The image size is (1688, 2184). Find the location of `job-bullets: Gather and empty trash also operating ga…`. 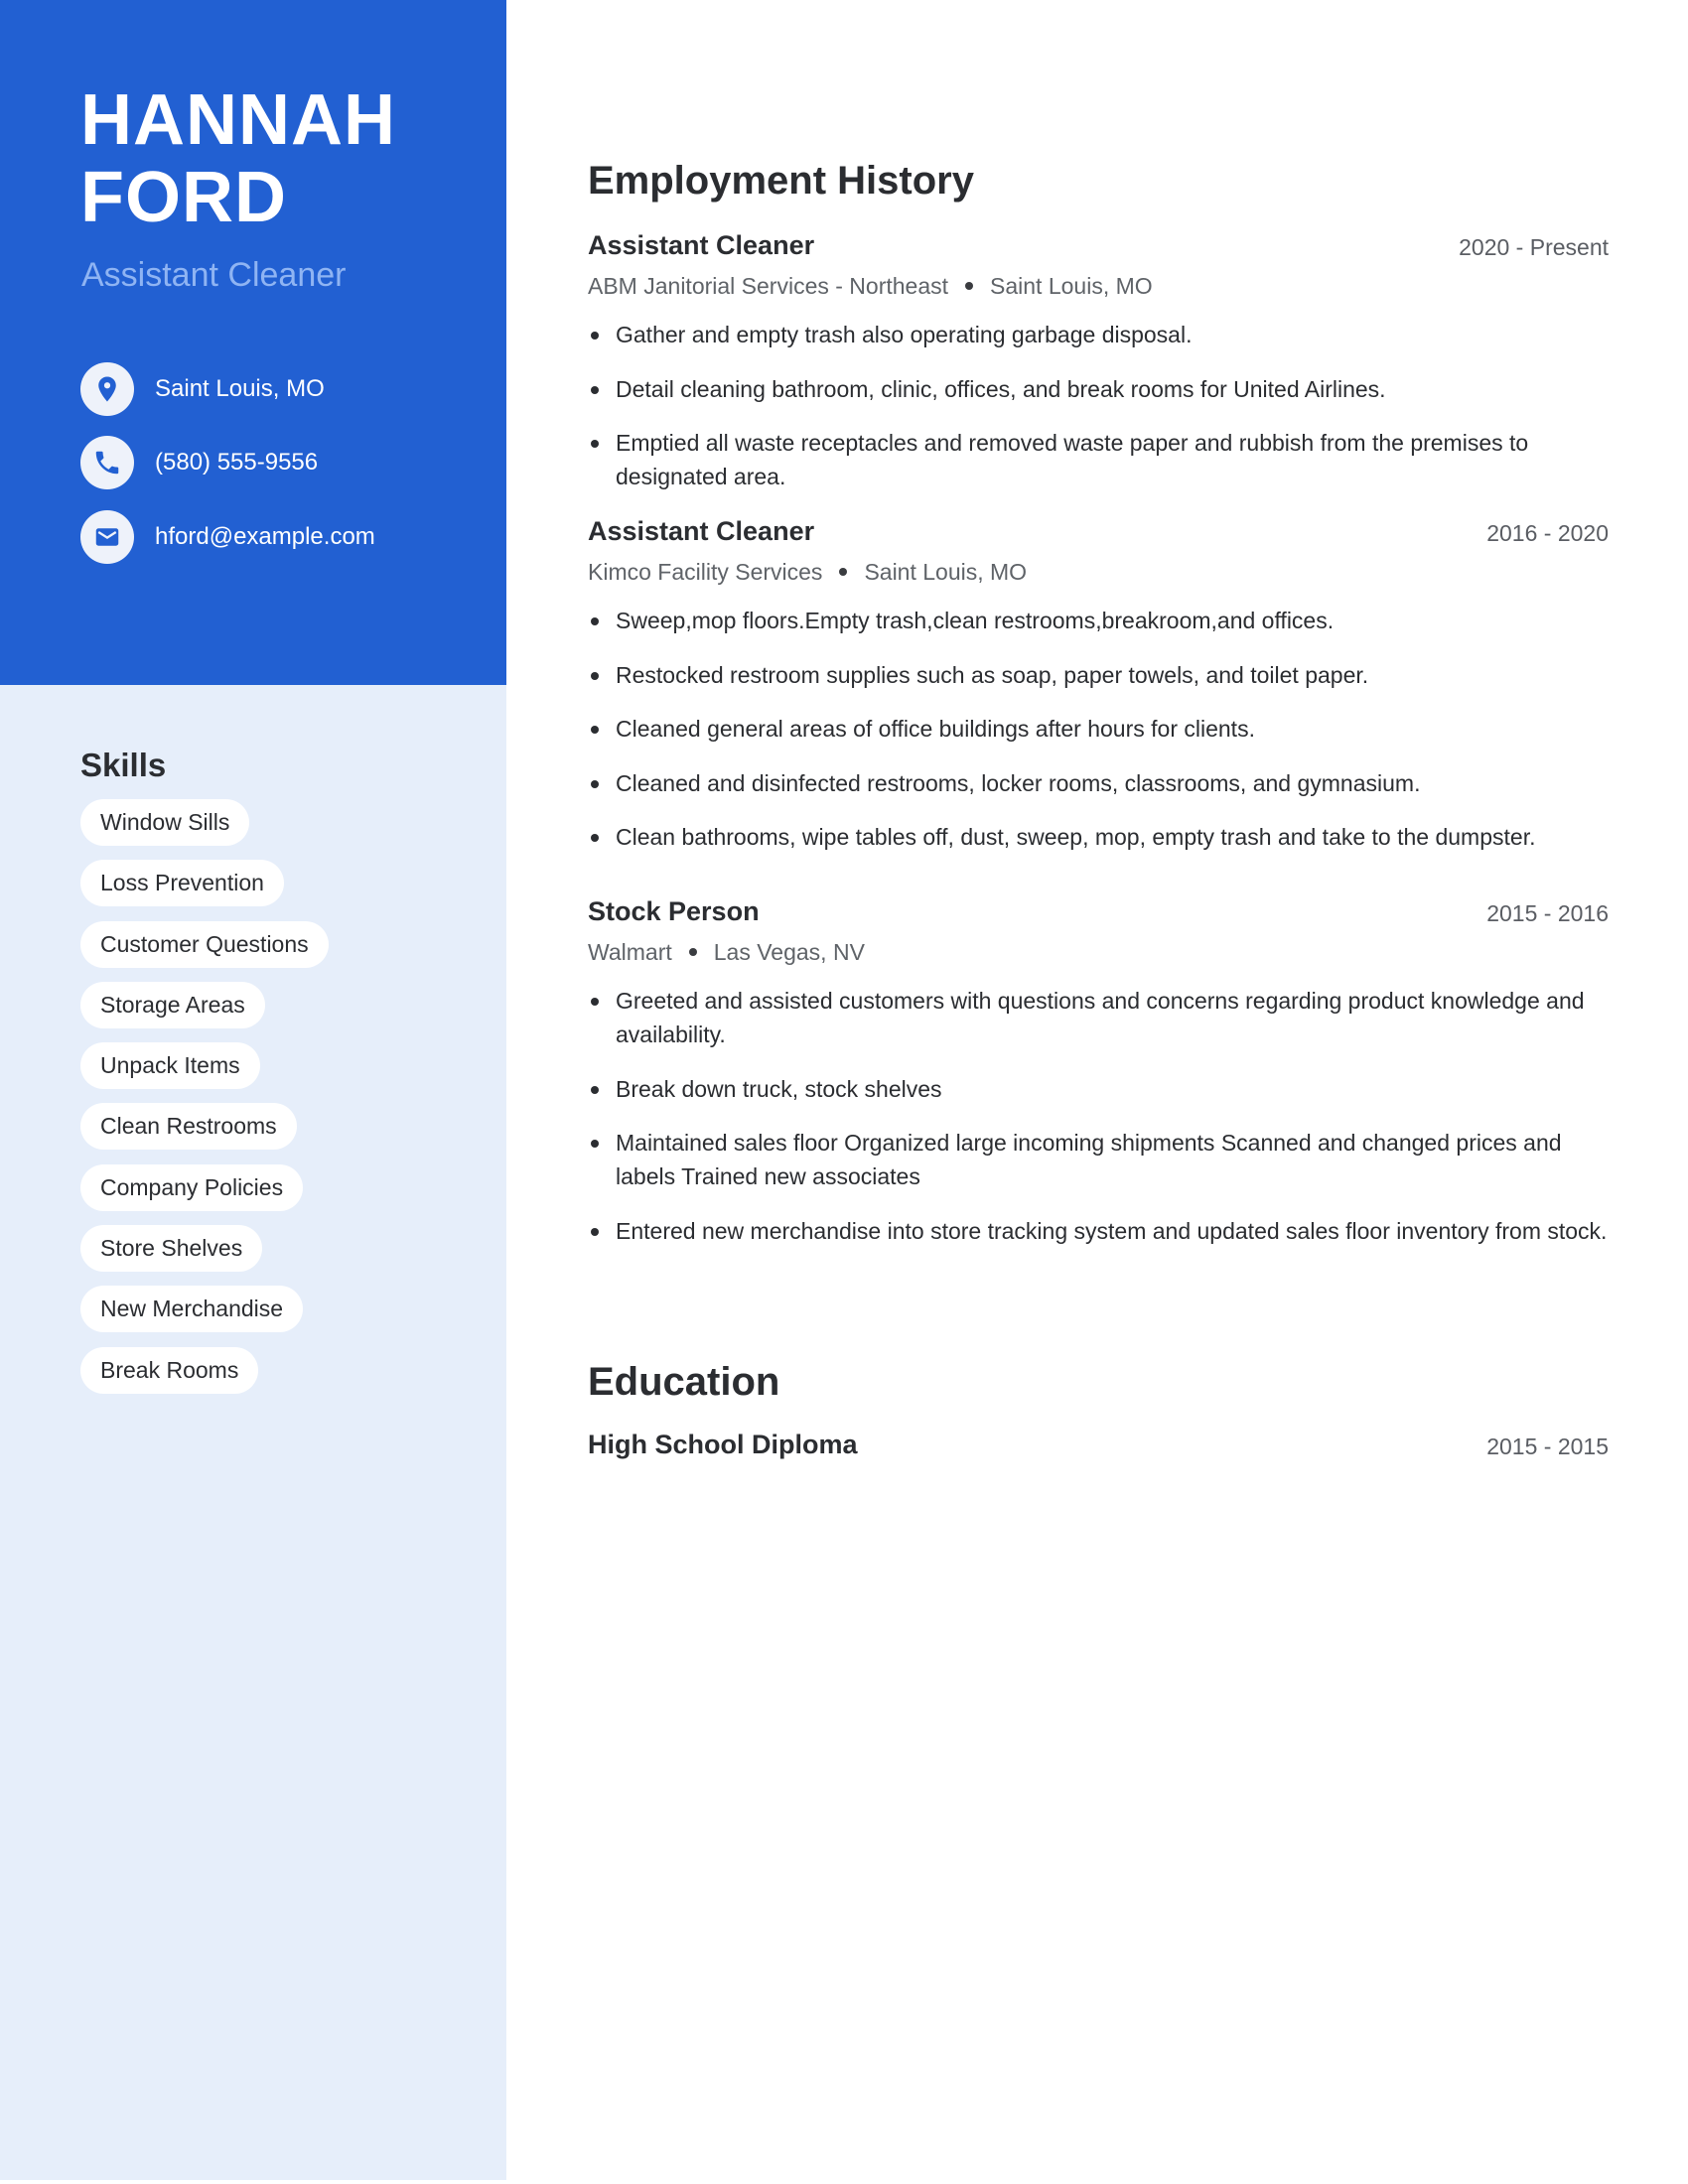

job-bullets: Gather and empty trash also operating ga… is located at coordinates (1098, 405).